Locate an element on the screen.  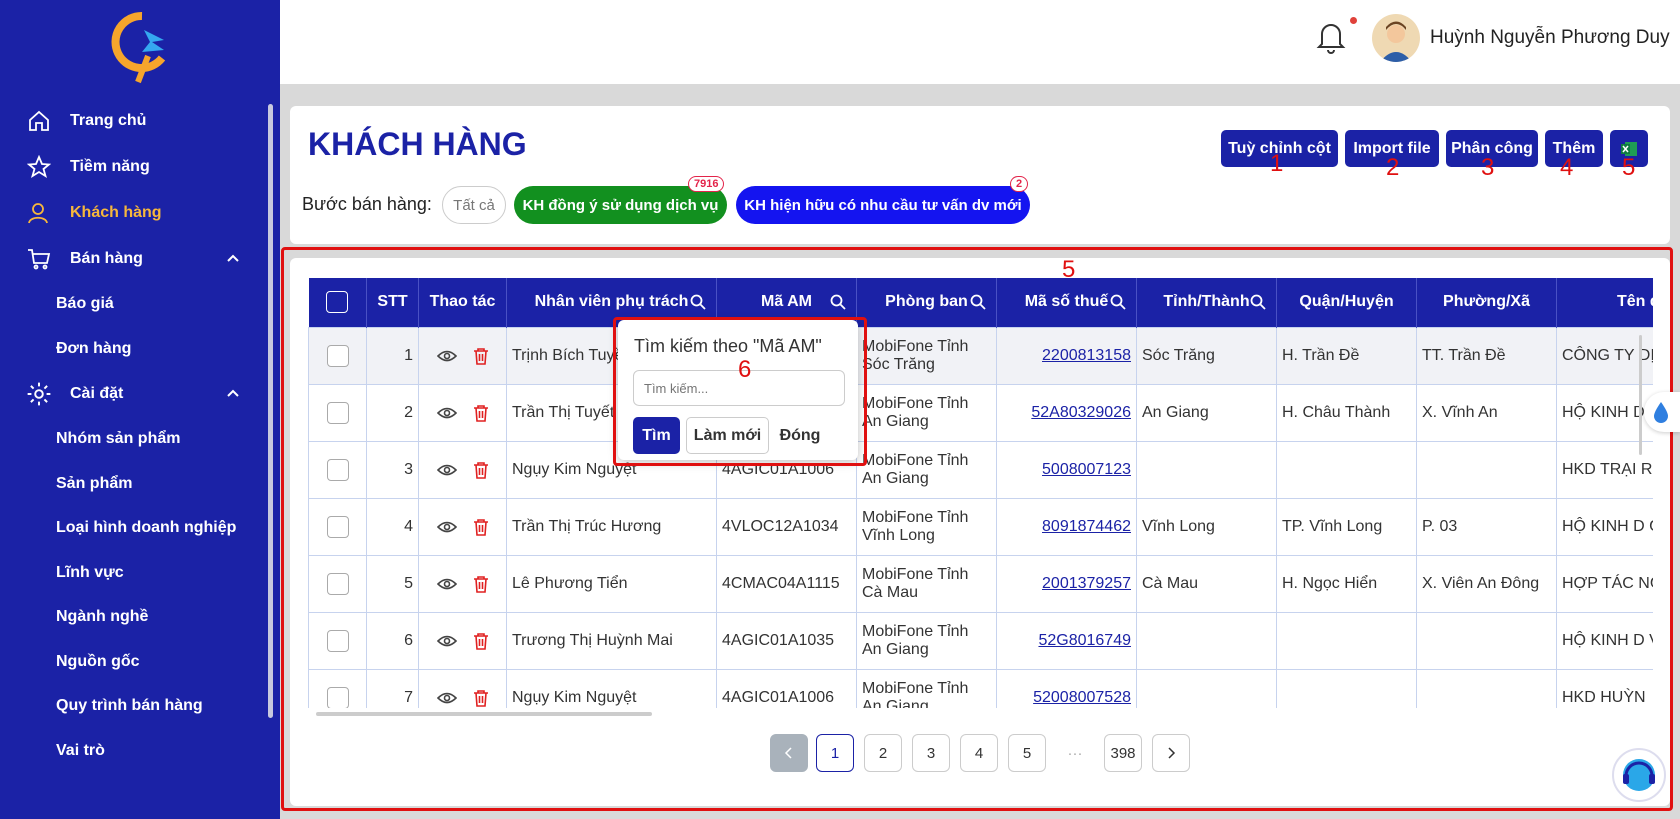
notification-dot is located at coordinates (1353, 20).